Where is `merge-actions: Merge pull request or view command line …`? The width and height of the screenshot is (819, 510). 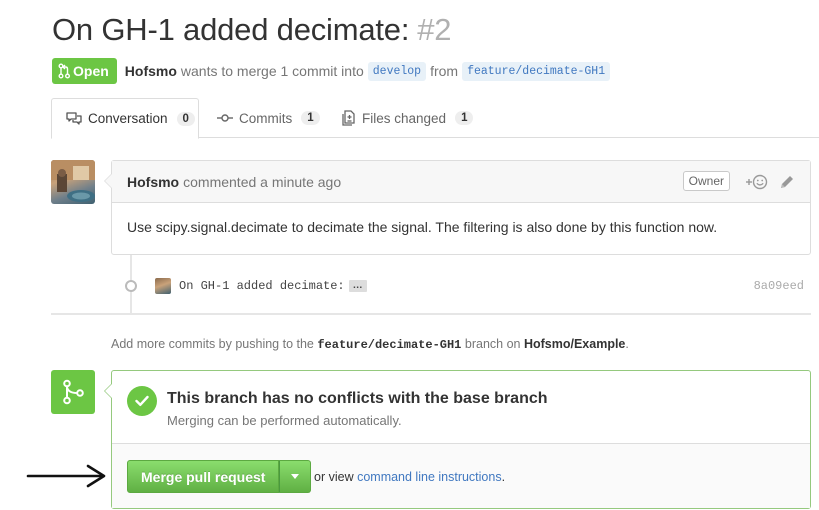 merge-actions: Merge pull request or view command line … is located at coordinates (461, 476).